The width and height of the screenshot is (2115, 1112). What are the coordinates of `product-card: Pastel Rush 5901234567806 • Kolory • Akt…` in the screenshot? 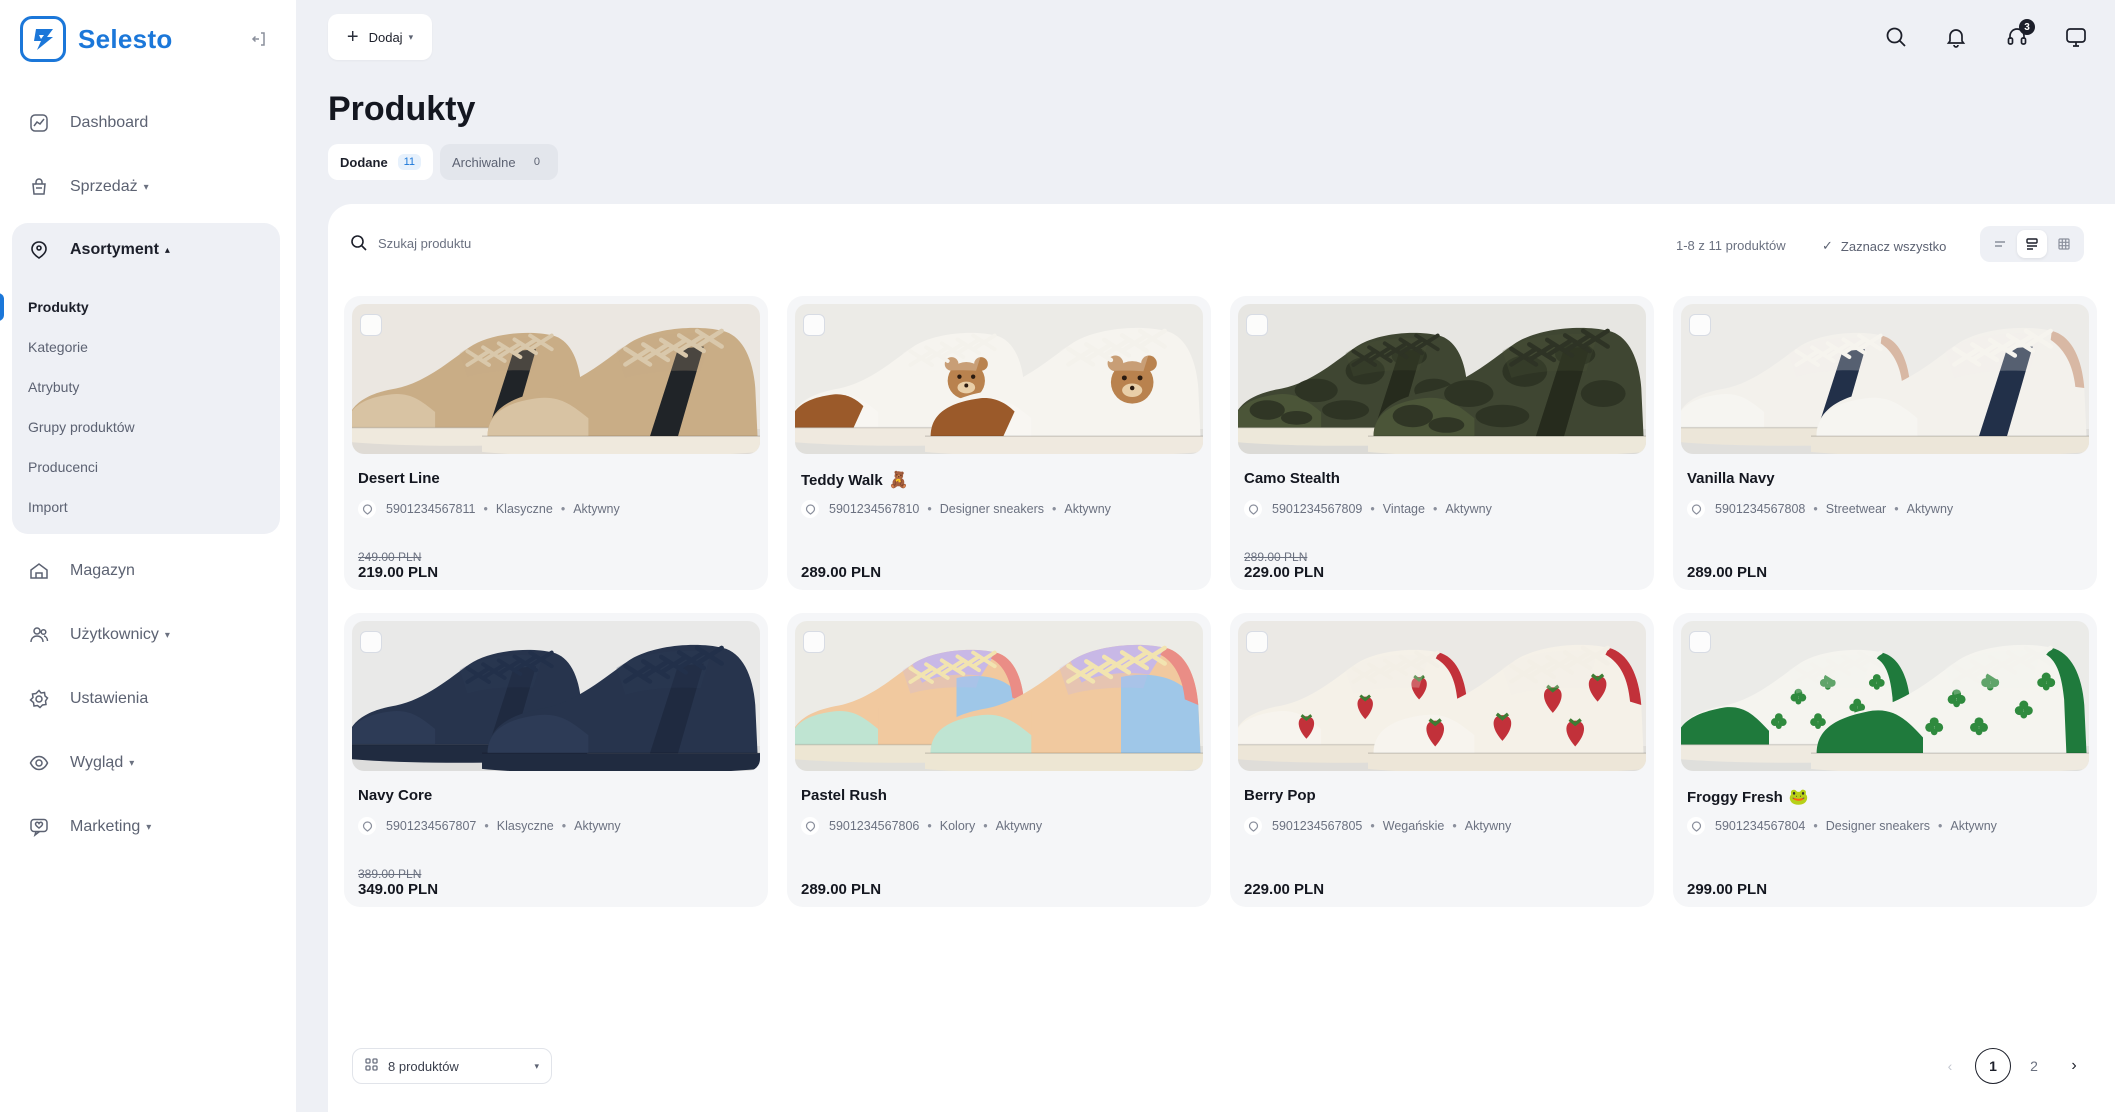 It's located at (999, 760).